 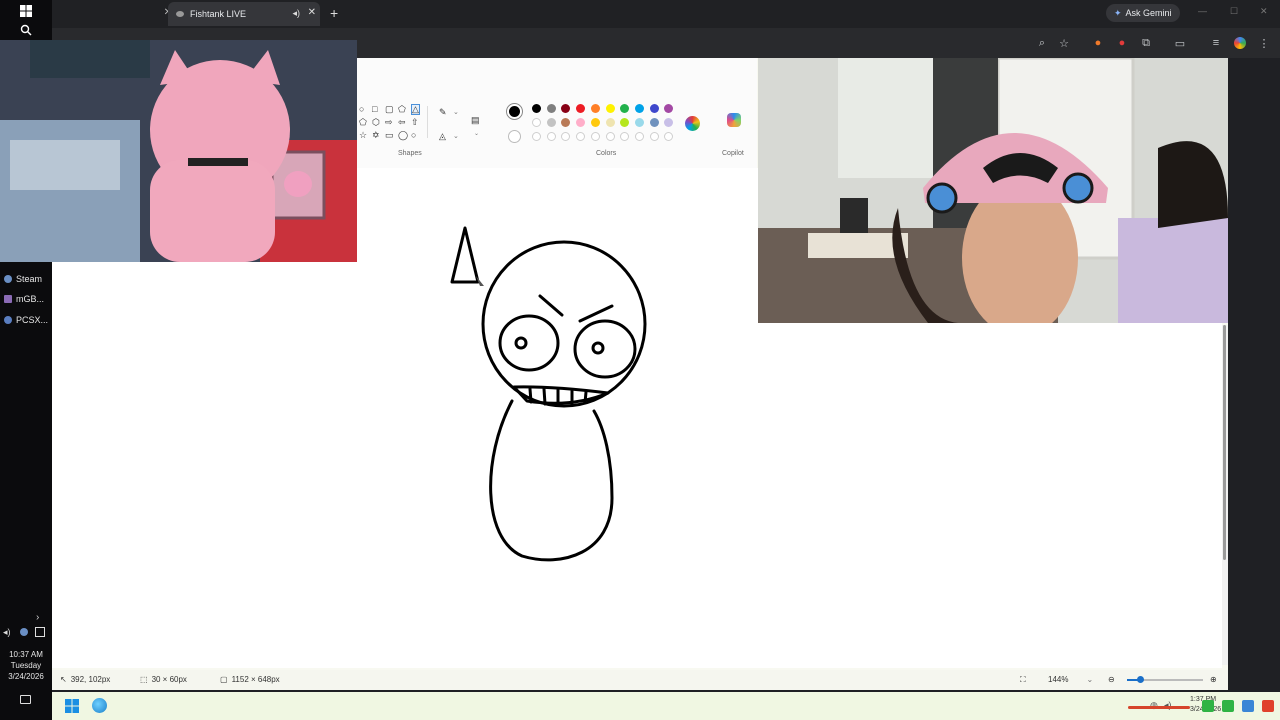 I want to click on fish-favicon-icon, so click(x=180, y=14).